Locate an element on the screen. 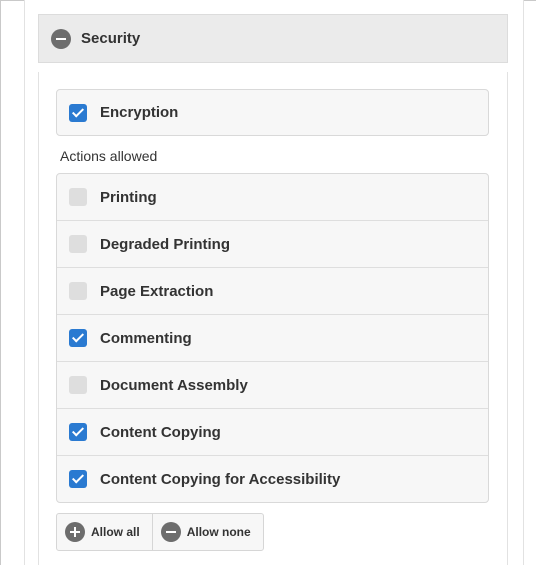 This screenshot has height=565, width=536. security-section-header: Security is located at coordinates (273, 38).